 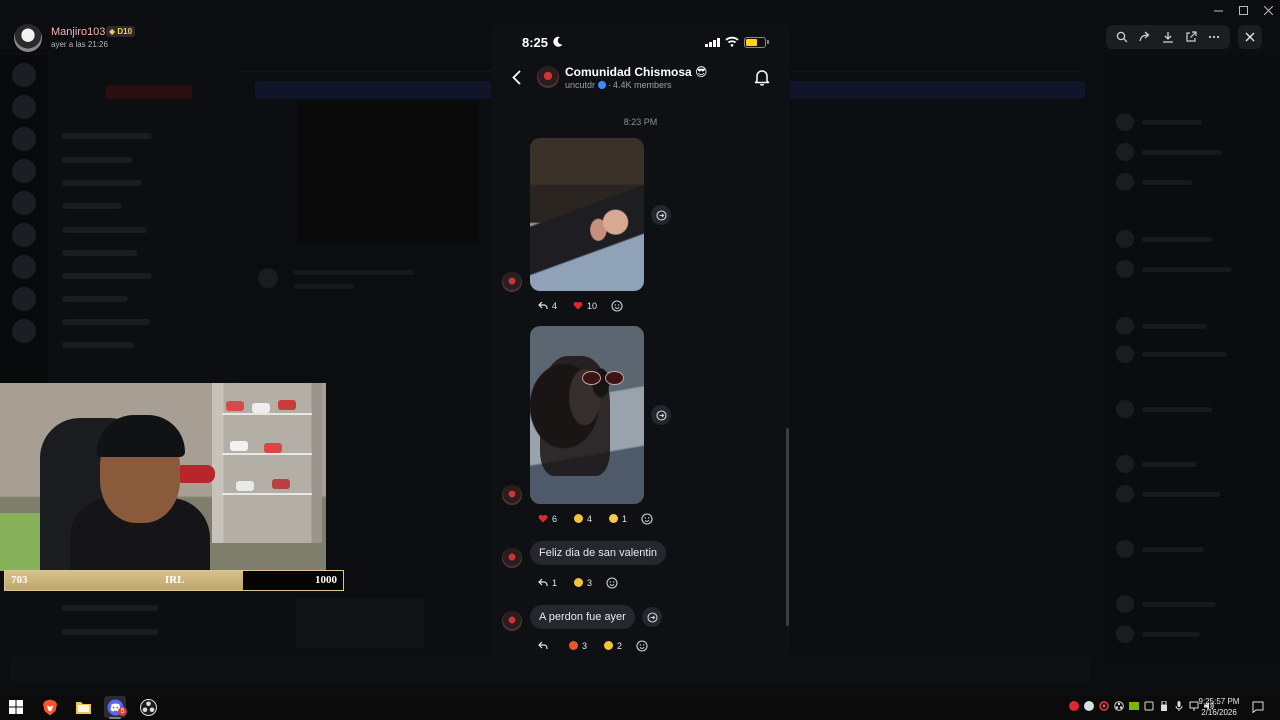 I want to click on reaction-count: 2, so click(x=620, y=645).